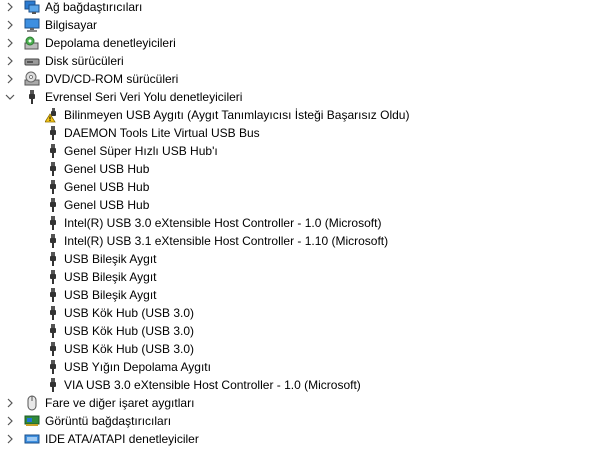 This screenshot has height=452, width=592. What do you see at coordinates (32, 43) in the screenshot?
I see `storage-controller-icon` at bounding box center [32, 43].